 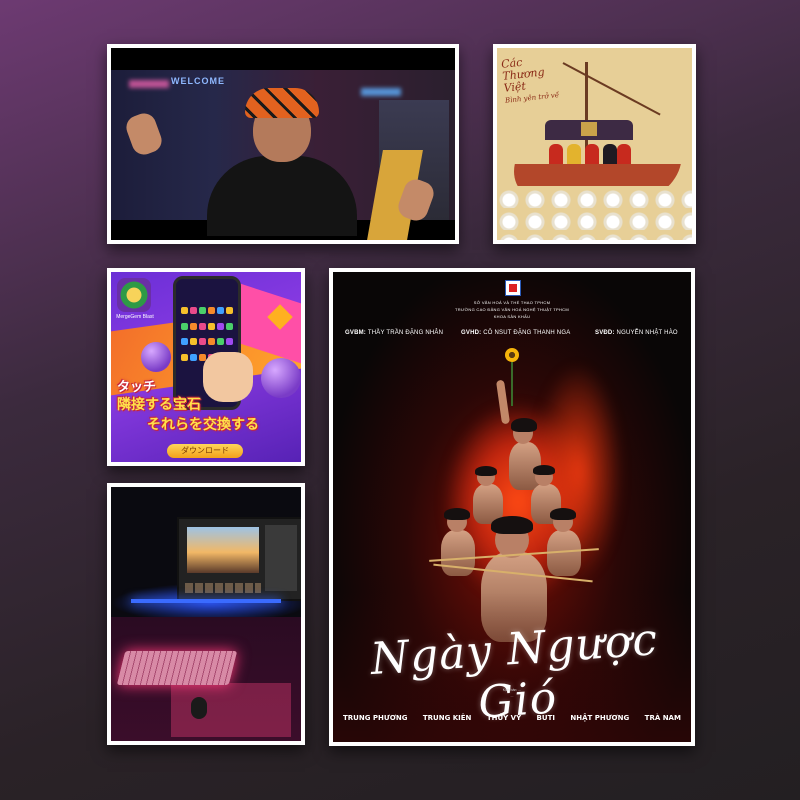 I want to click on mouse-pad, so click(x=231, y=710).